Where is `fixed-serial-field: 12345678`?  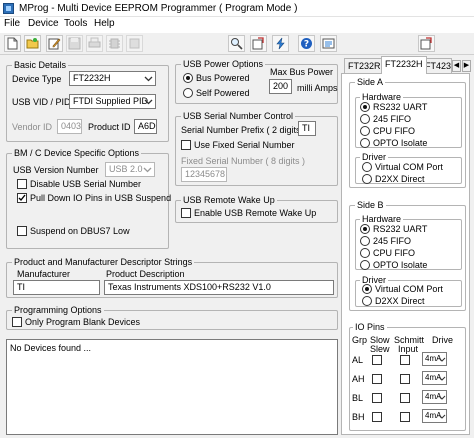
fixed-serial-field: 12345678 is located at coordinates (204, 174).